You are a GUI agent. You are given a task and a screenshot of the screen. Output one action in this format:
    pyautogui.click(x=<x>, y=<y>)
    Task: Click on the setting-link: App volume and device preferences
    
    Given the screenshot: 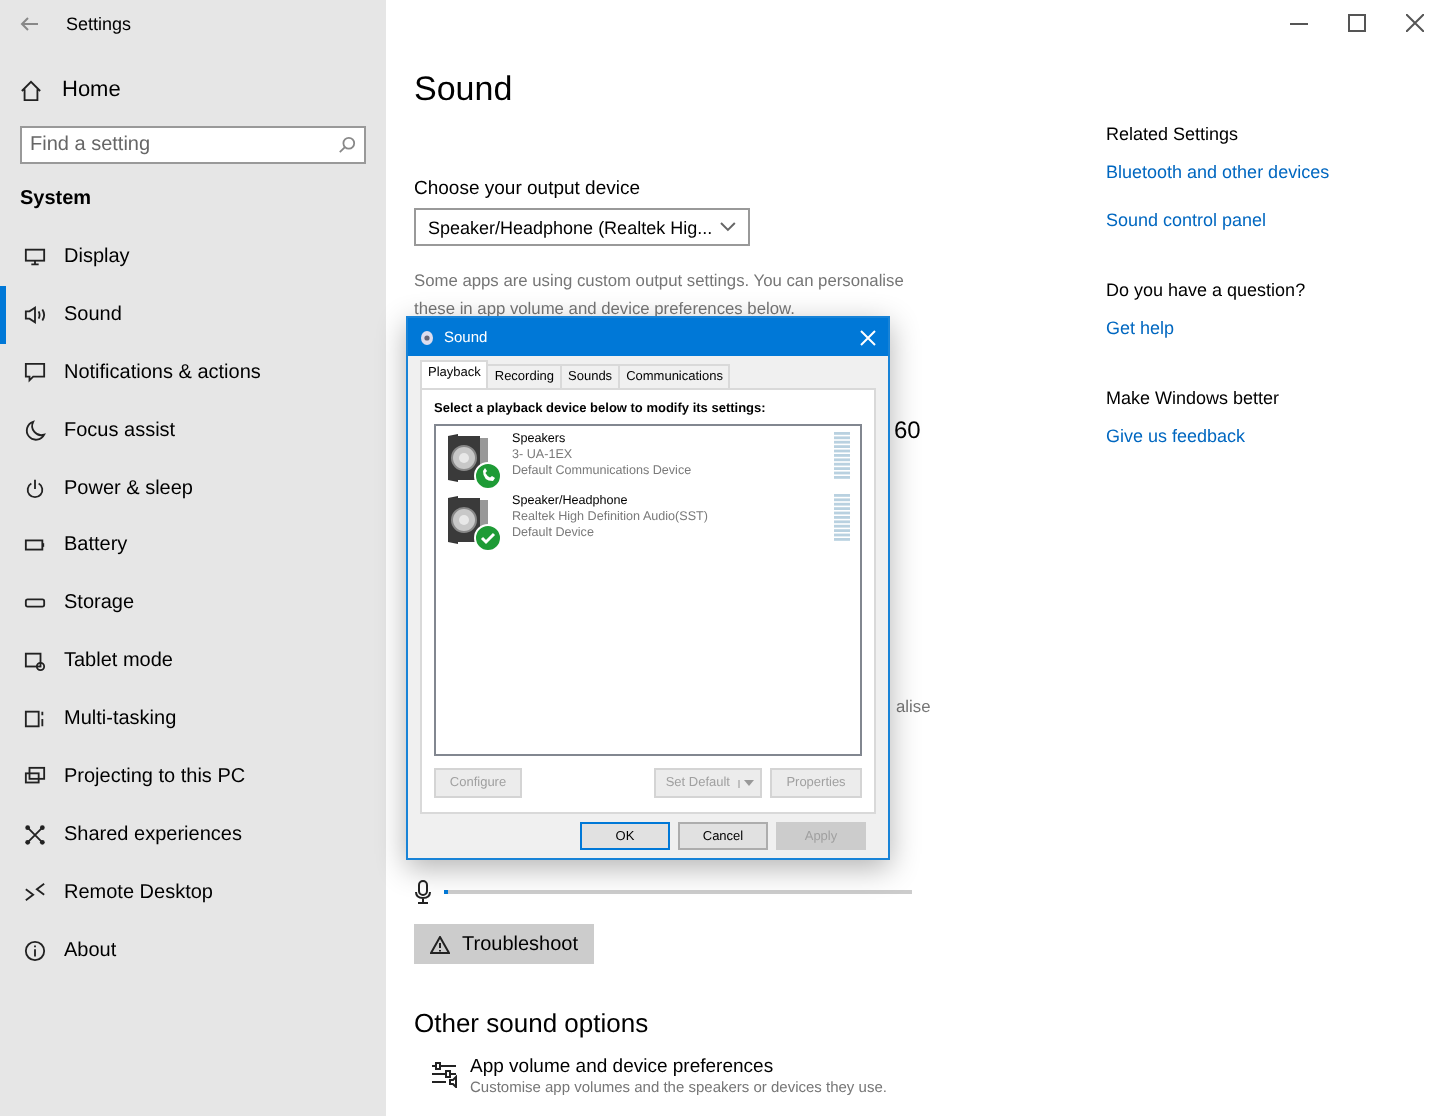 What is the action you would take?
    pyautogui.click(x=678, y=1067)
    